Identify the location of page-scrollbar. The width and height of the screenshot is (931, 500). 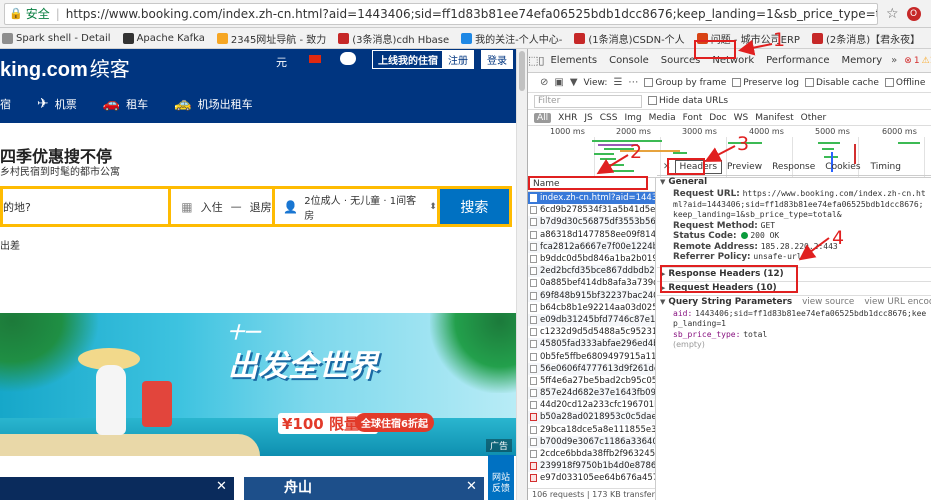
(521, 274).